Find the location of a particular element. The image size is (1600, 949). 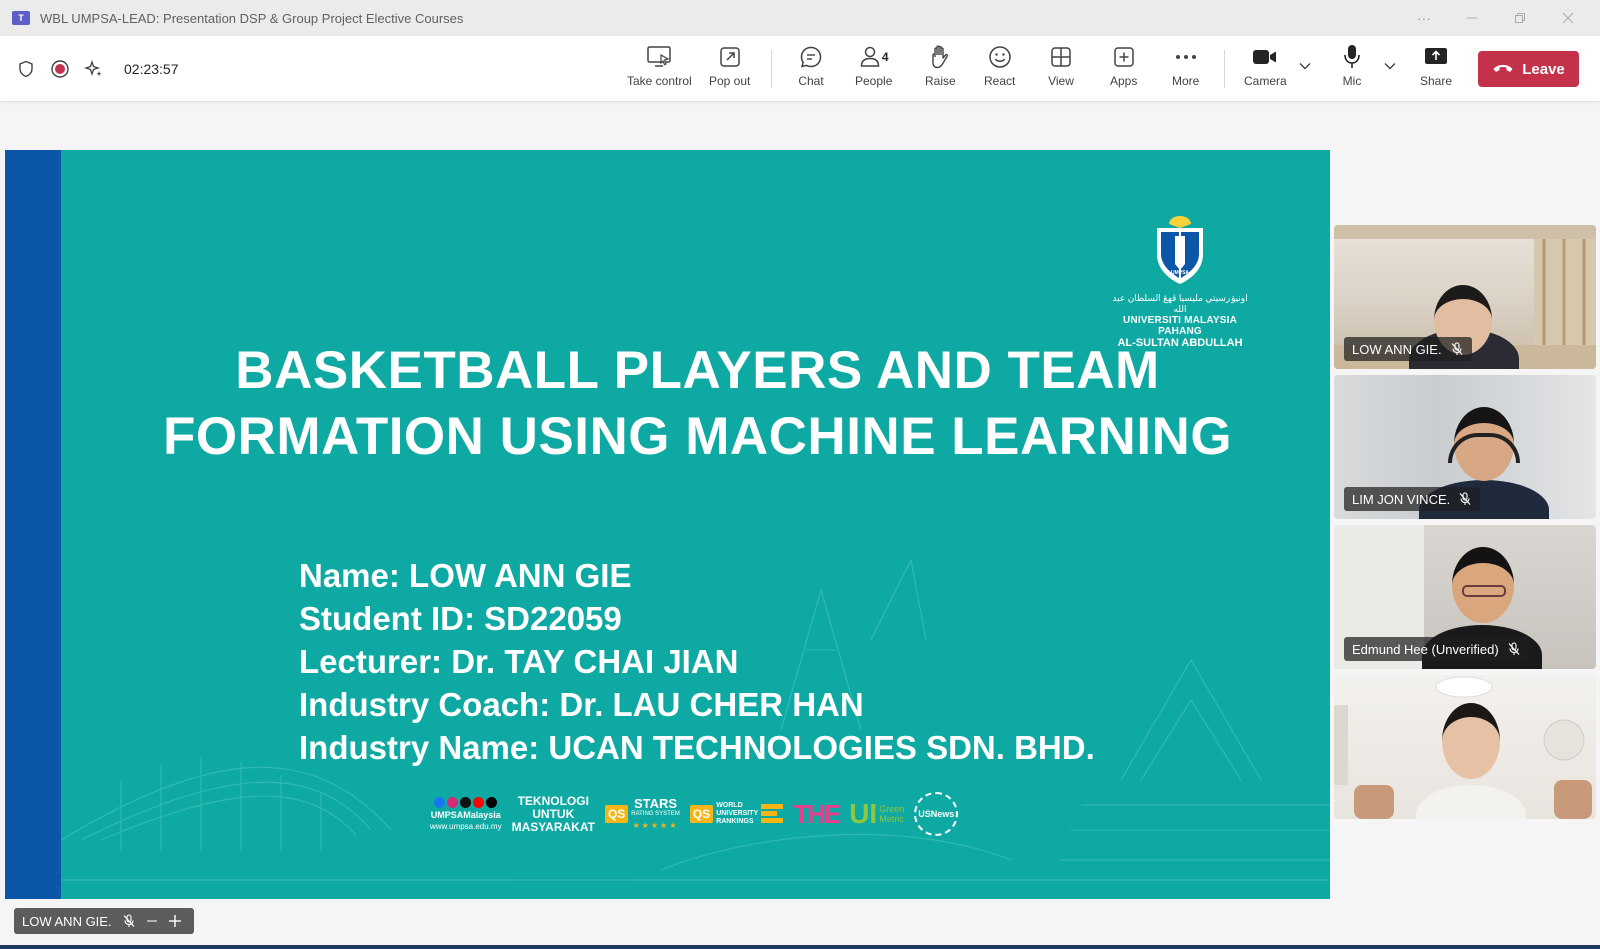

participant-tile: LIM JON VINCE. is located at coordinates (1465, 447).